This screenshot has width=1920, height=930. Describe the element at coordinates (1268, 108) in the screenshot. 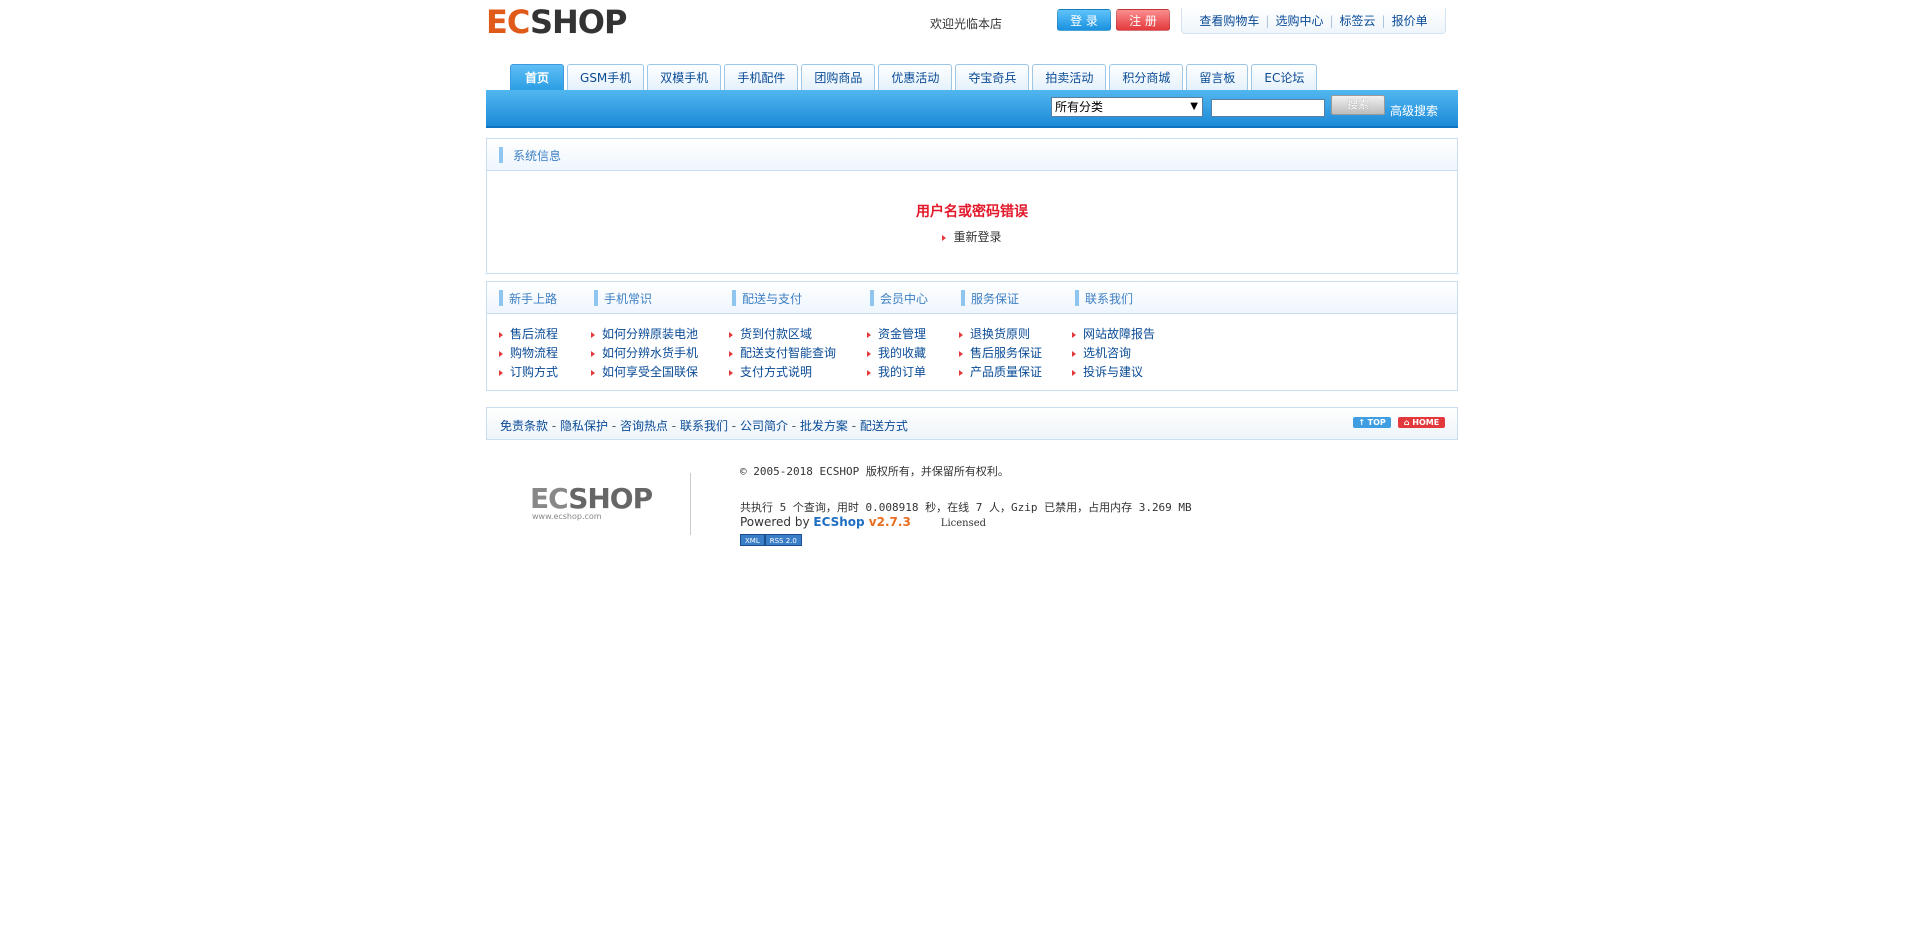

I see `search-input` at that location.